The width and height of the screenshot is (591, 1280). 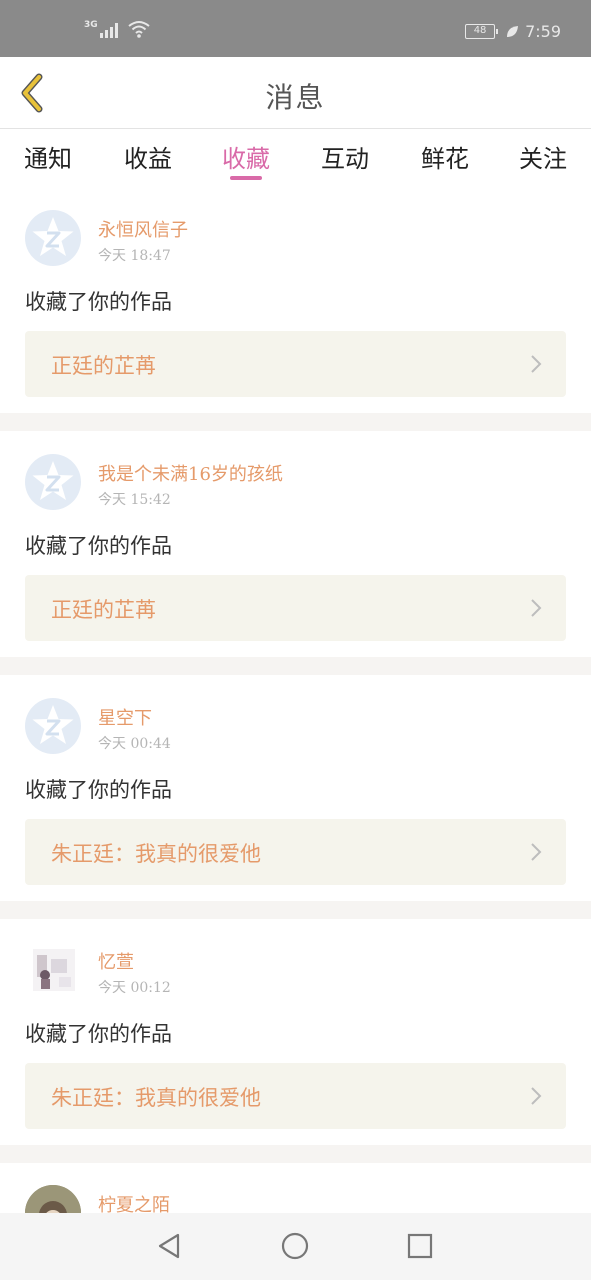 I want to click on triangle-back-icon, so click(x=169, y=1246).